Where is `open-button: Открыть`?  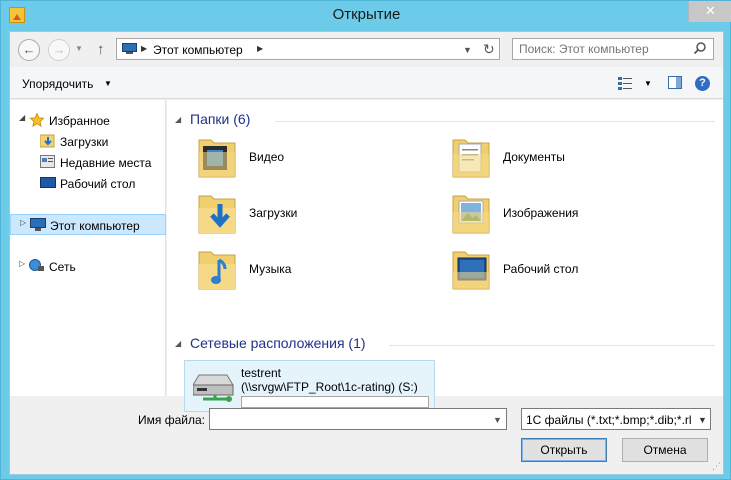 open-button: Открыть is located at coordinates (564, 450).